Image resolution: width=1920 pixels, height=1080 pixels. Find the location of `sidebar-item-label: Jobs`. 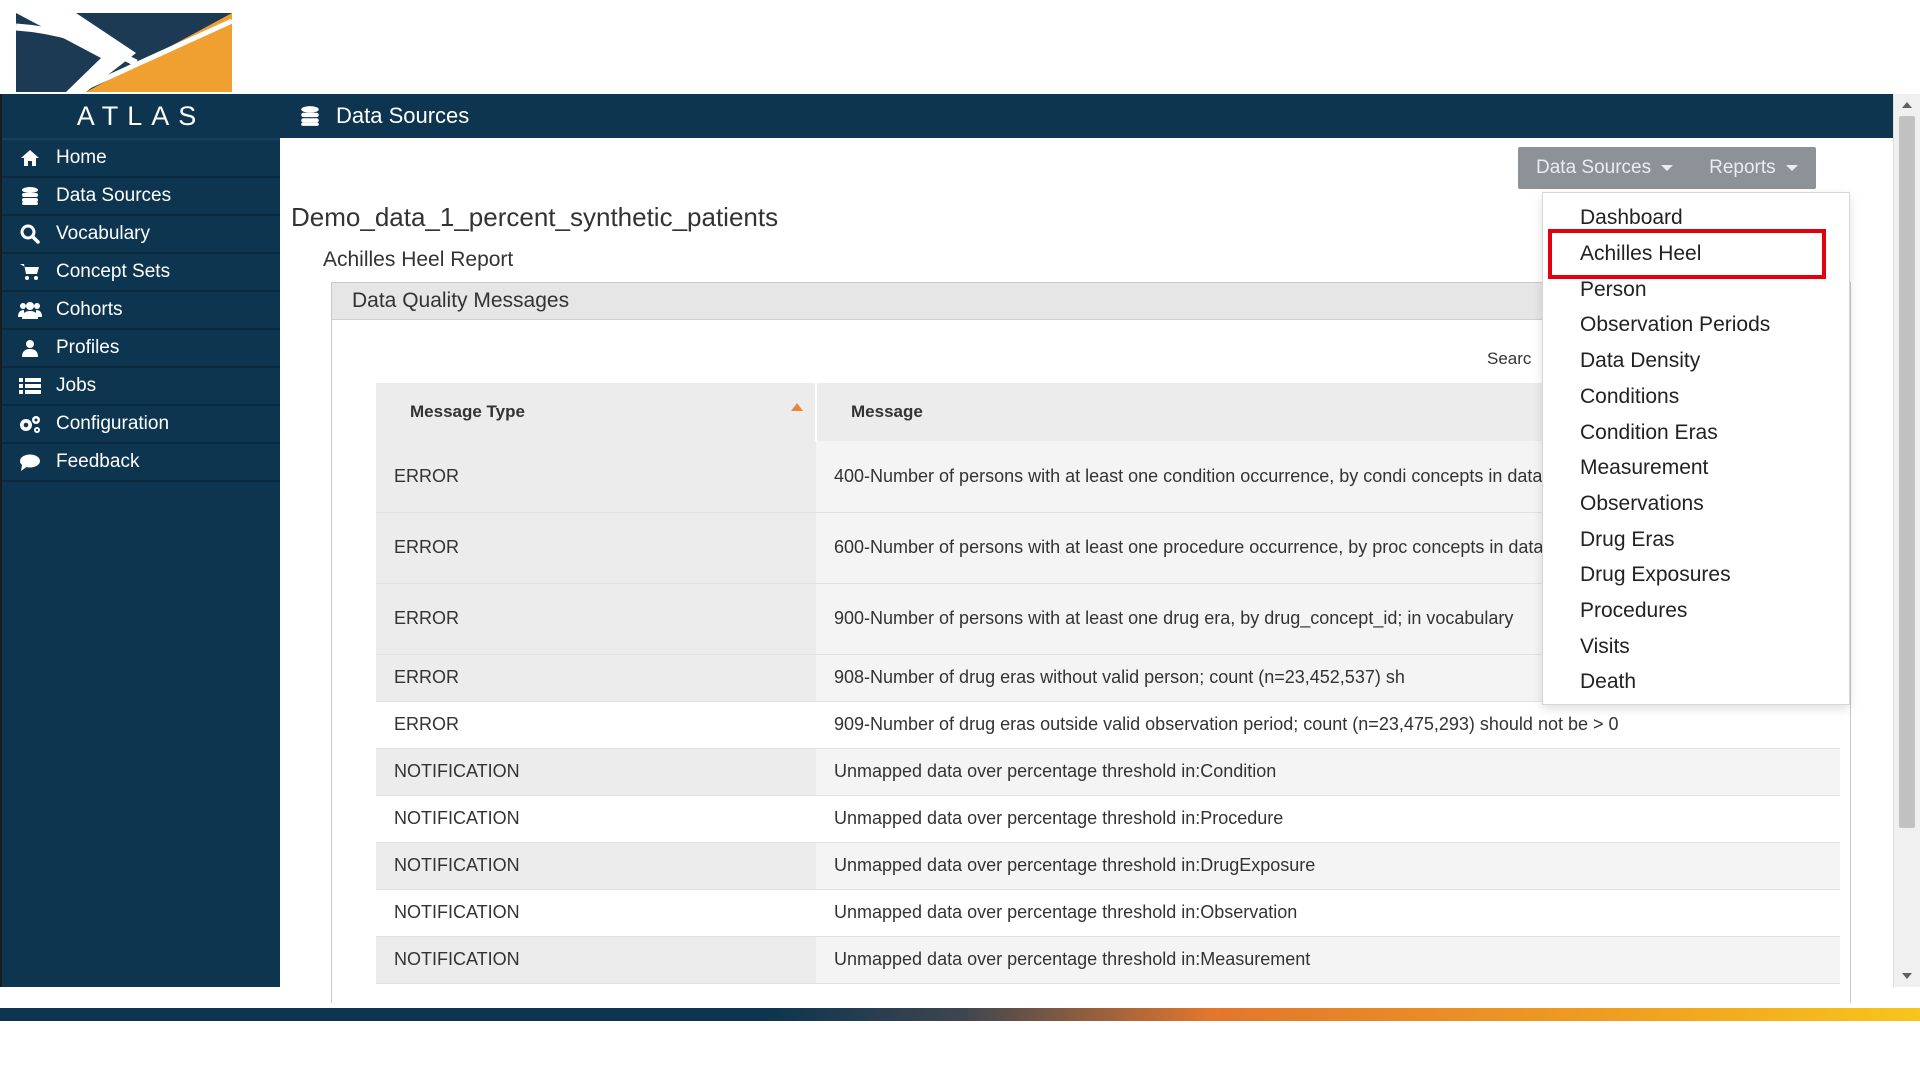

sidebar-item-label: Jobs is located at coordinates (76, 385).